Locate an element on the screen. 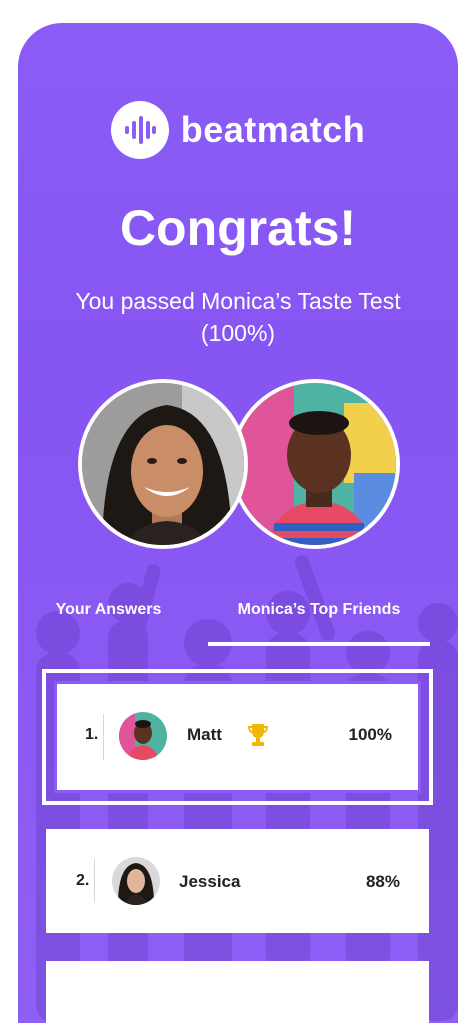 The height and width of the screenshot is (1023, 476). leaderboard-row is located at coordinates (237, 992).